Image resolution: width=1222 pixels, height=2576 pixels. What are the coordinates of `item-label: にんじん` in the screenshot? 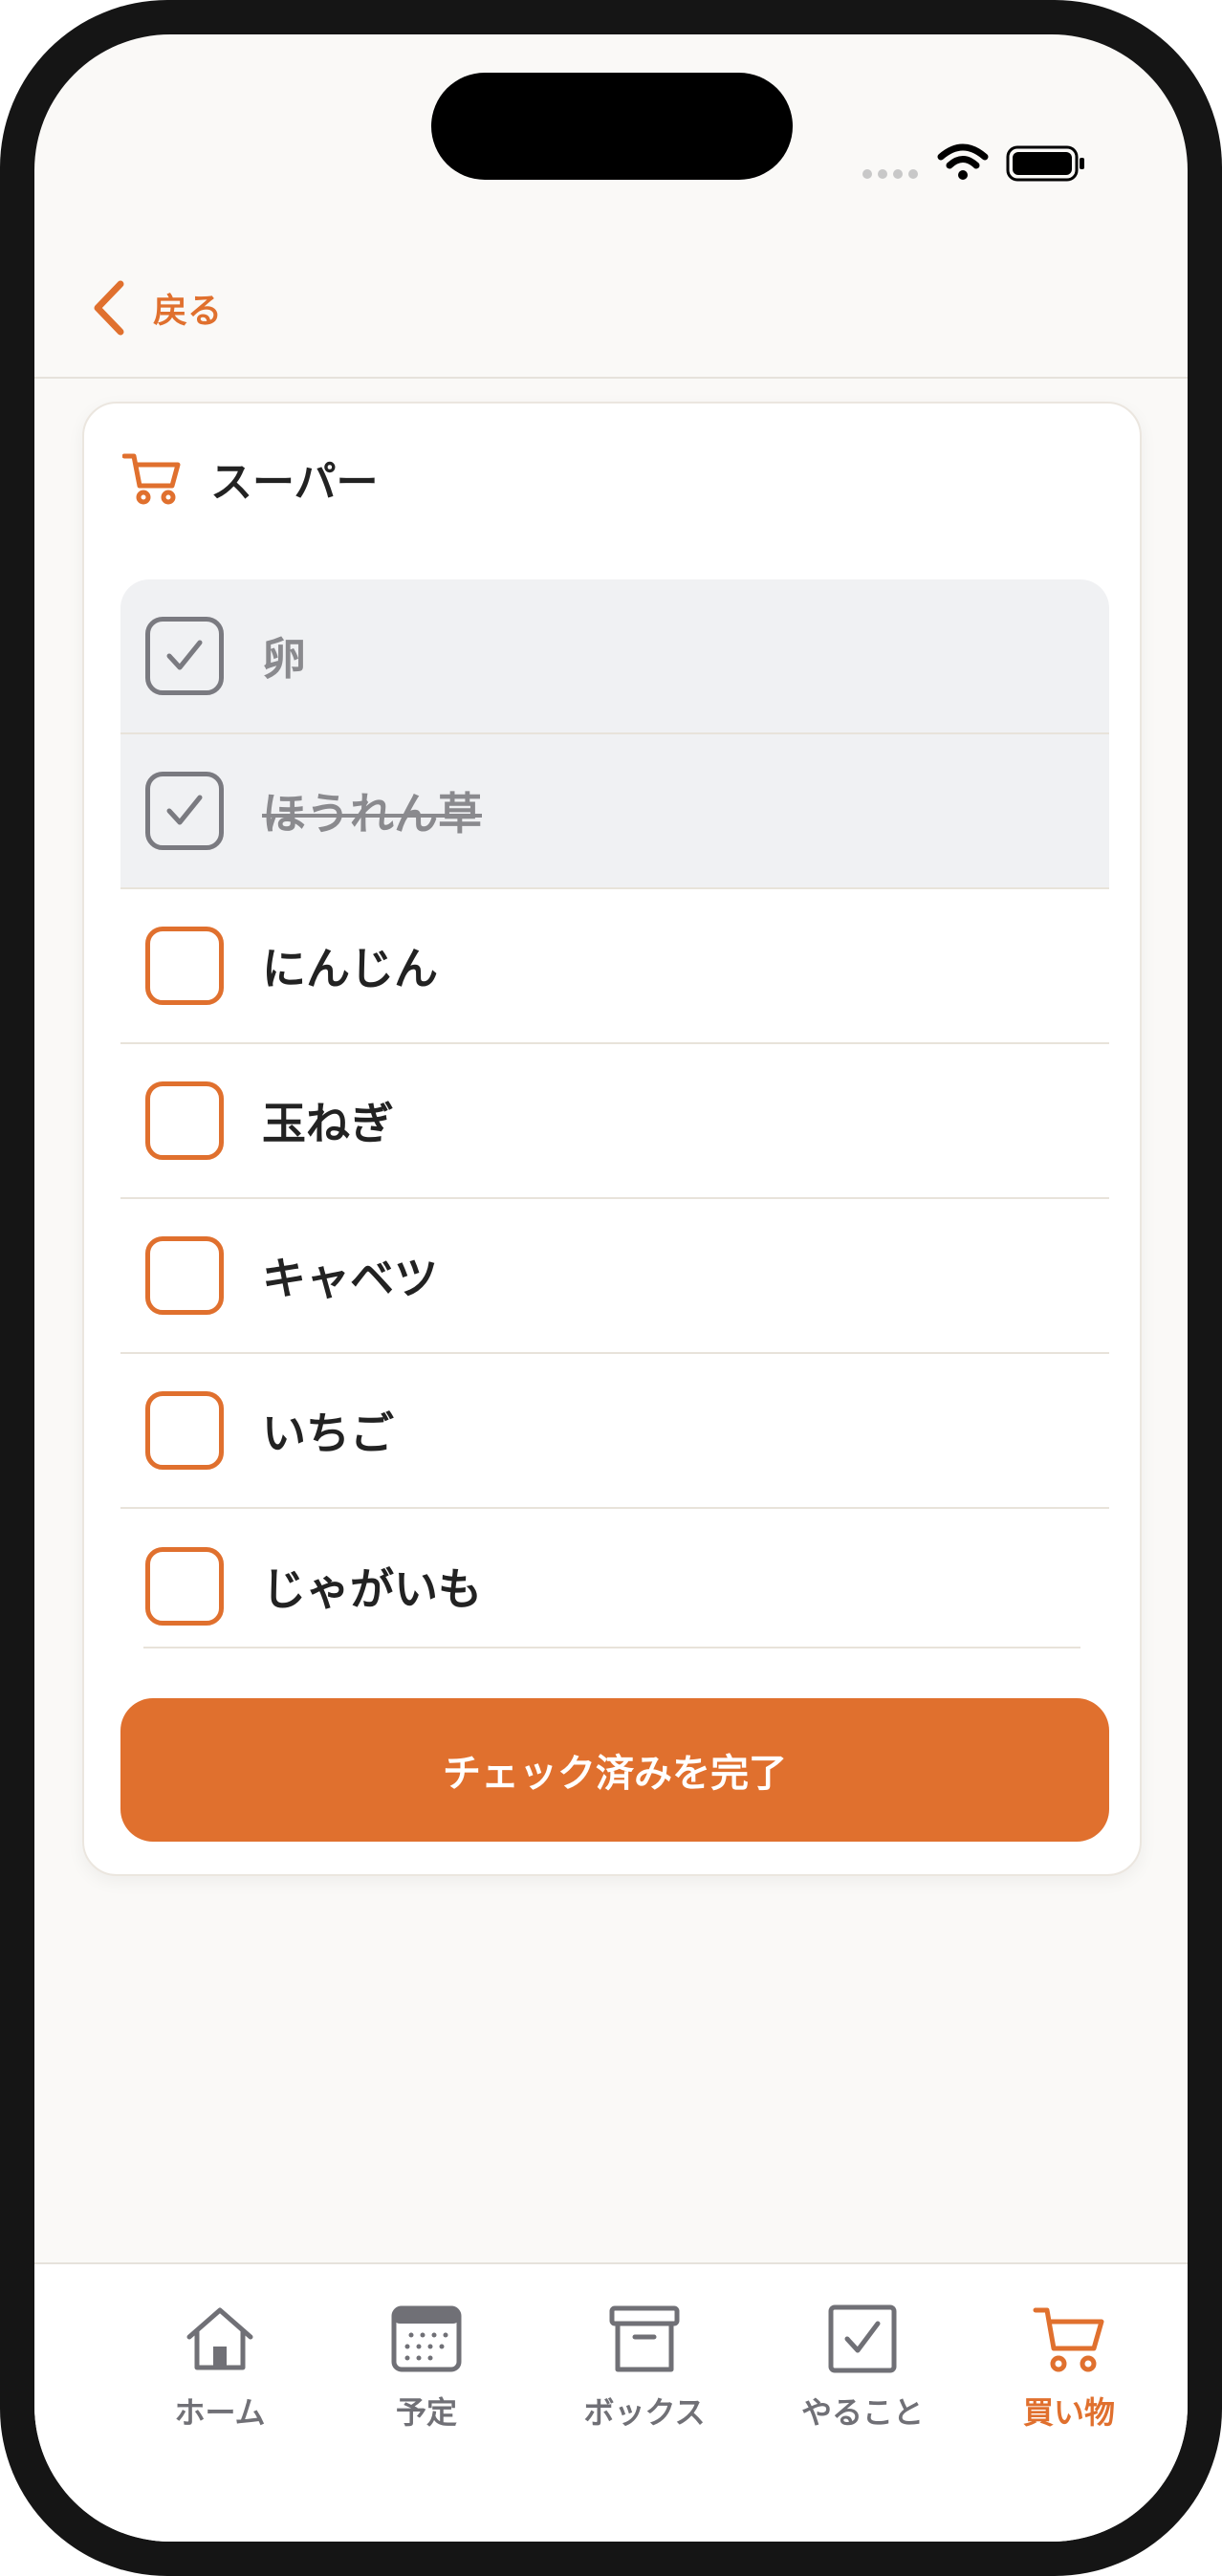 It's located at (350, 968).